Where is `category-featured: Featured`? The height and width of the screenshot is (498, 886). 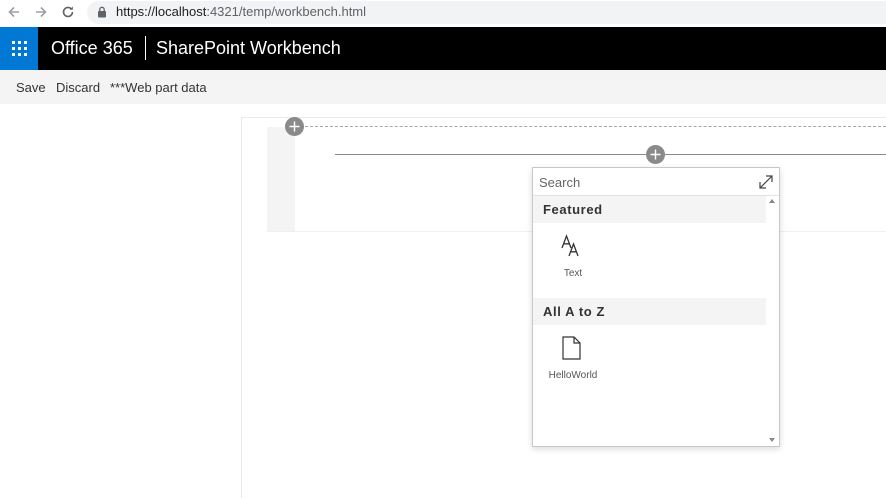
category-featured: Featured is located at coordinates (649, 209).